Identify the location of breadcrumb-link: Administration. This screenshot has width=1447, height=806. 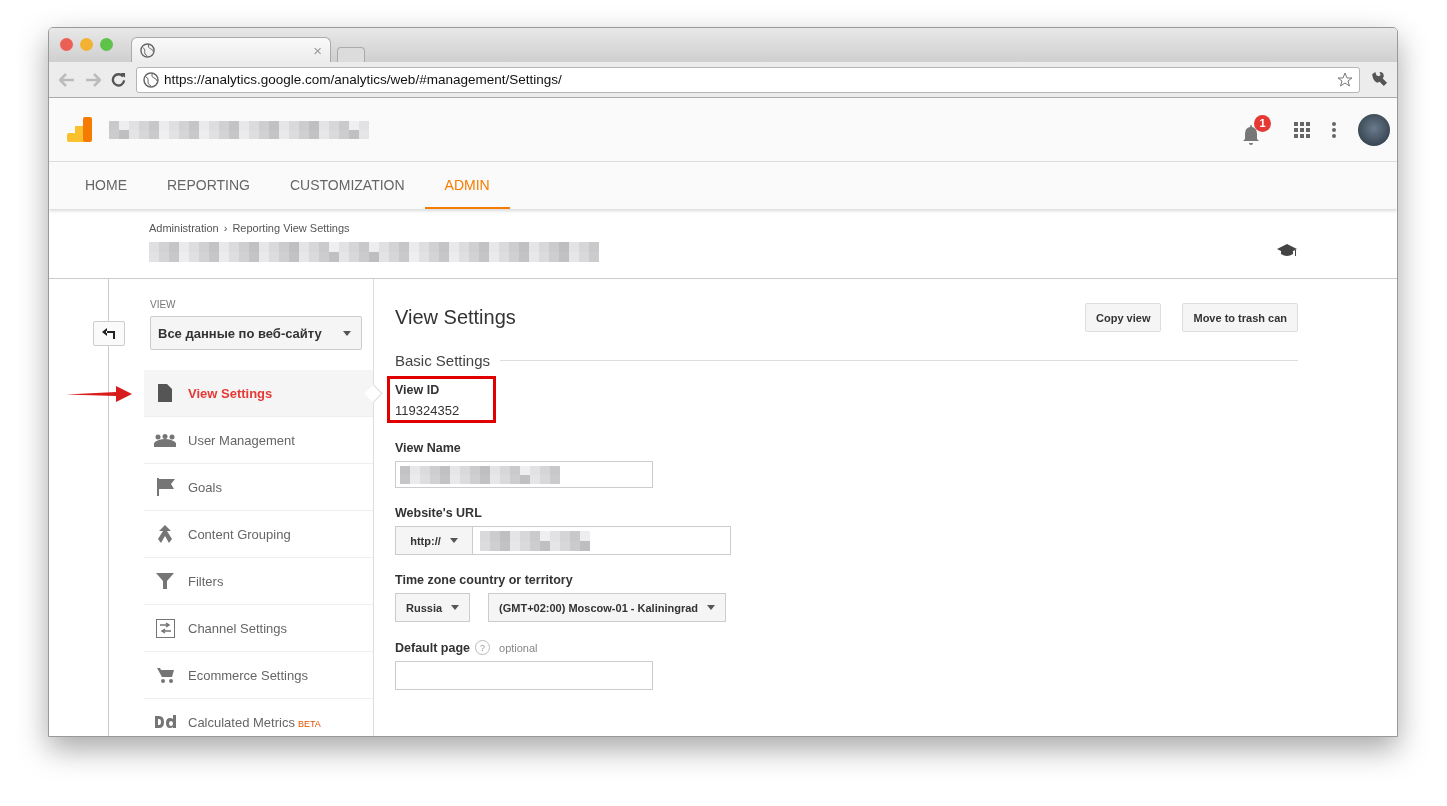
(184, 228).